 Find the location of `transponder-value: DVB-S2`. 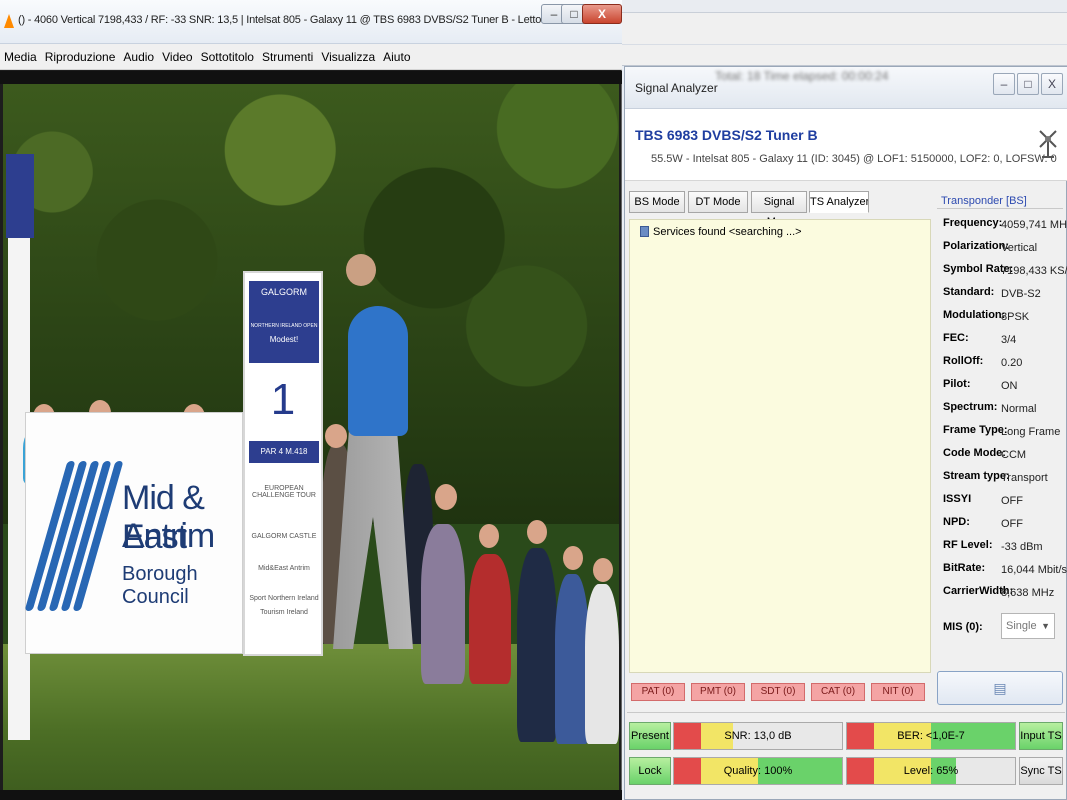

transponder-value: DVB-S2 is located at coordinates (1021, 294).